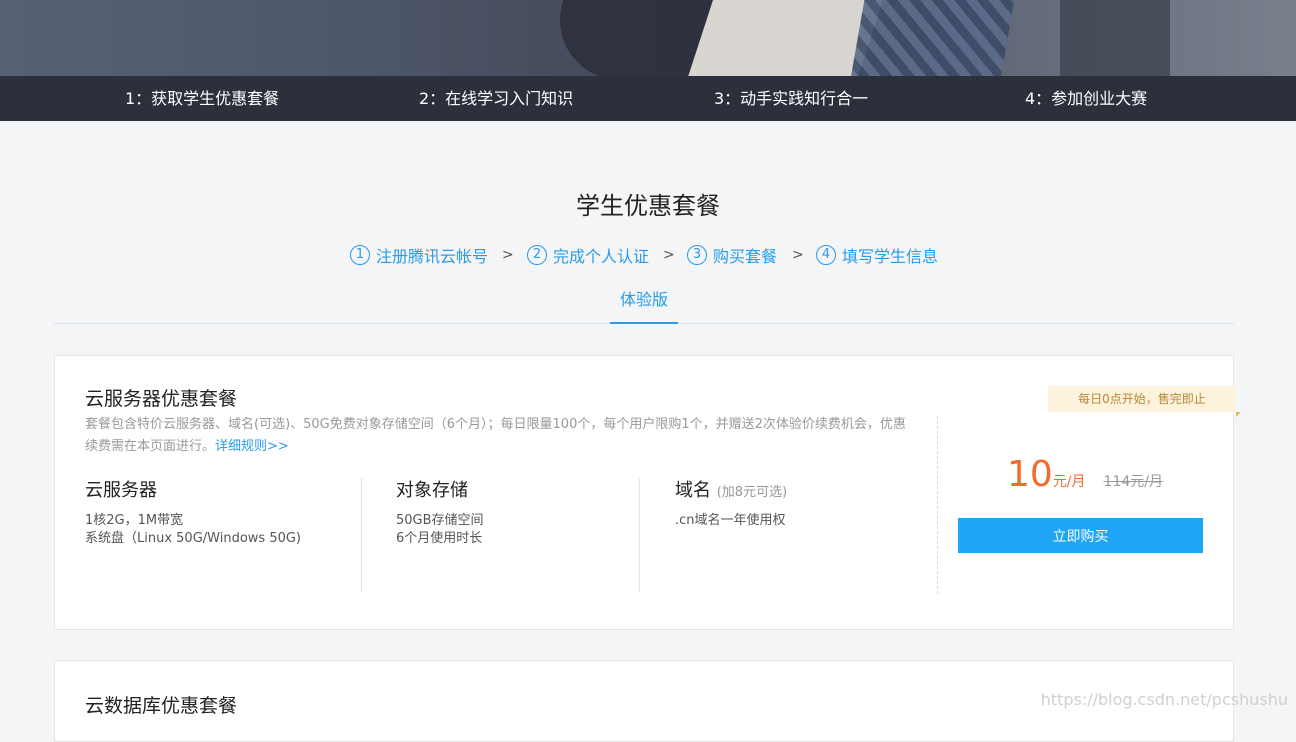  Describe the element at coordinates (791, 98) in the screenshot. I see `top-step-3: 3：动手实践知行合一` at that location.